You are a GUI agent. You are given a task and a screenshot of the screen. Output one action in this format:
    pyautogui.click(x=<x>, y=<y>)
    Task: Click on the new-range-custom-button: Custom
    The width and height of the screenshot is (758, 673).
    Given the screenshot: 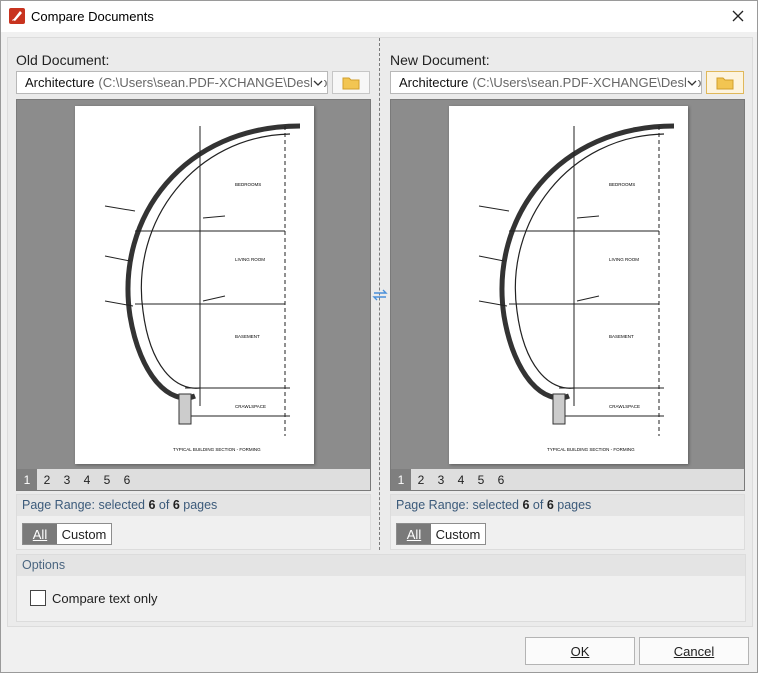 What is the action you would take?
    pyautogui.click(x=458, y=534)
    